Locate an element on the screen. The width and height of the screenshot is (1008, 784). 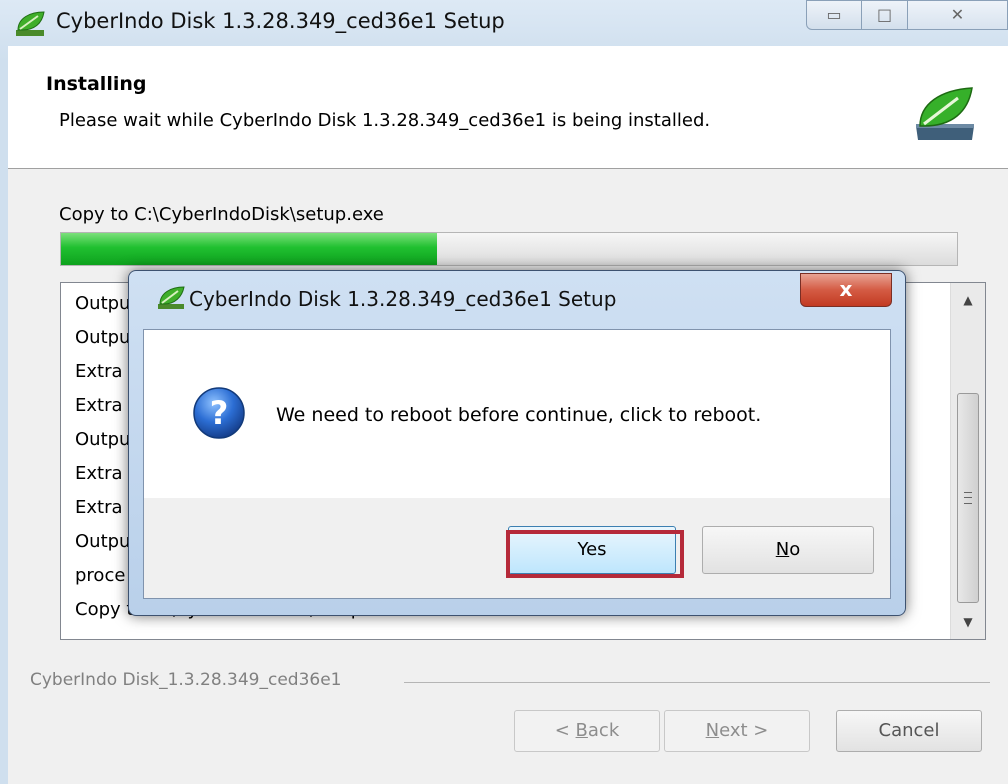
maximize-icon: □ is located at coordinates (884, 14).